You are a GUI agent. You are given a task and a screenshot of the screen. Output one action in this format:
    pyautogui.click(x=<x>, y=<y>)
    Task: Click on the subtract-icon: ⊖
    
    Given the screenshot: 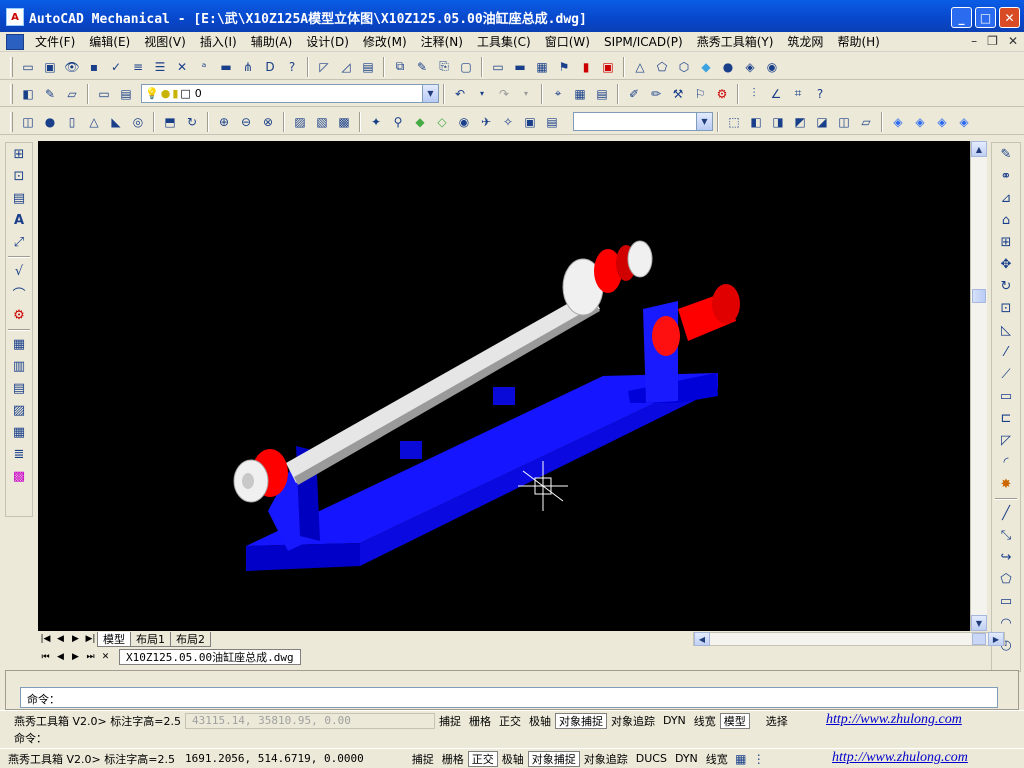 What is the action you would take?
    pyautogui.click(x=246, y=122)
    